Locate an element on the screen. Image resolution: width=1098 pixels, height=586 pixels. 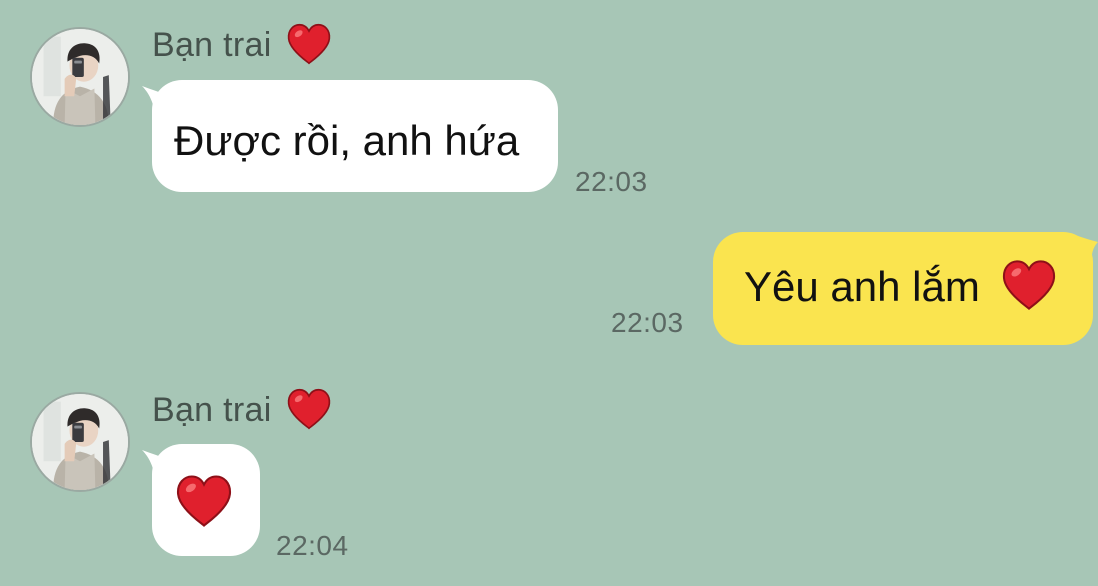
message-timestamp: 22:04 is located at coordinates (312, 545).